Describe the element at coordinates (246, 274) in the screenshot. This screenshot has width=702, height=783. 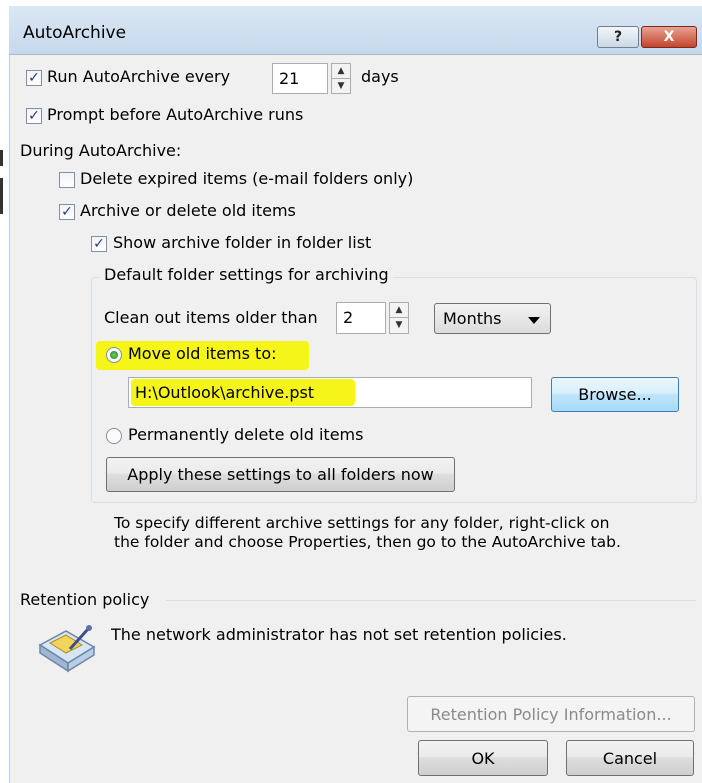
I see `default-settings-legend: Default folder settings for archiving` at that location.